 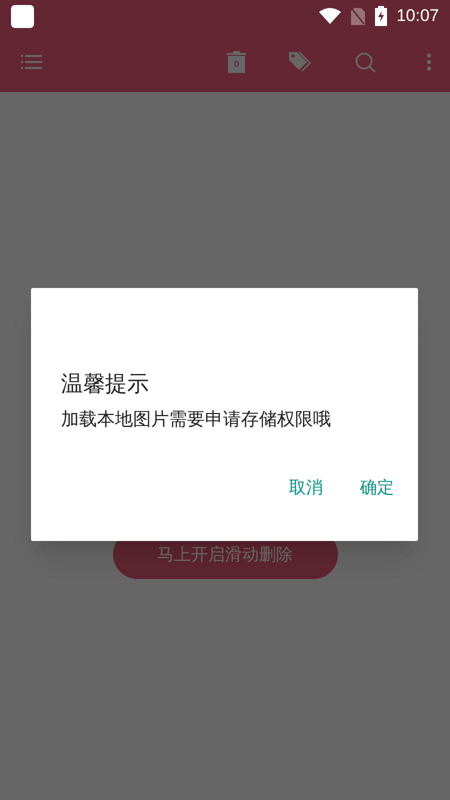 What do you see at coordinates (381, 16) in the screenshot?
I see `battery-charging-icon` at bounding box center [381, 16].